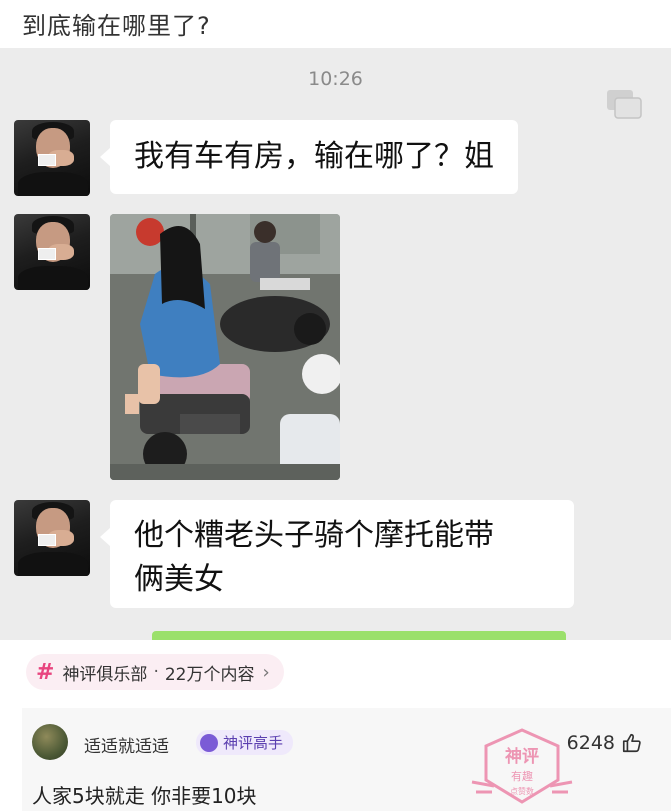 The height and width of the screenshot is (811, 671). Describe the element at coordinates (337, 554) in the screenshot. I see `chat-bubble: 他个糟老头子骑个摩托能带 俩美女` at that location.